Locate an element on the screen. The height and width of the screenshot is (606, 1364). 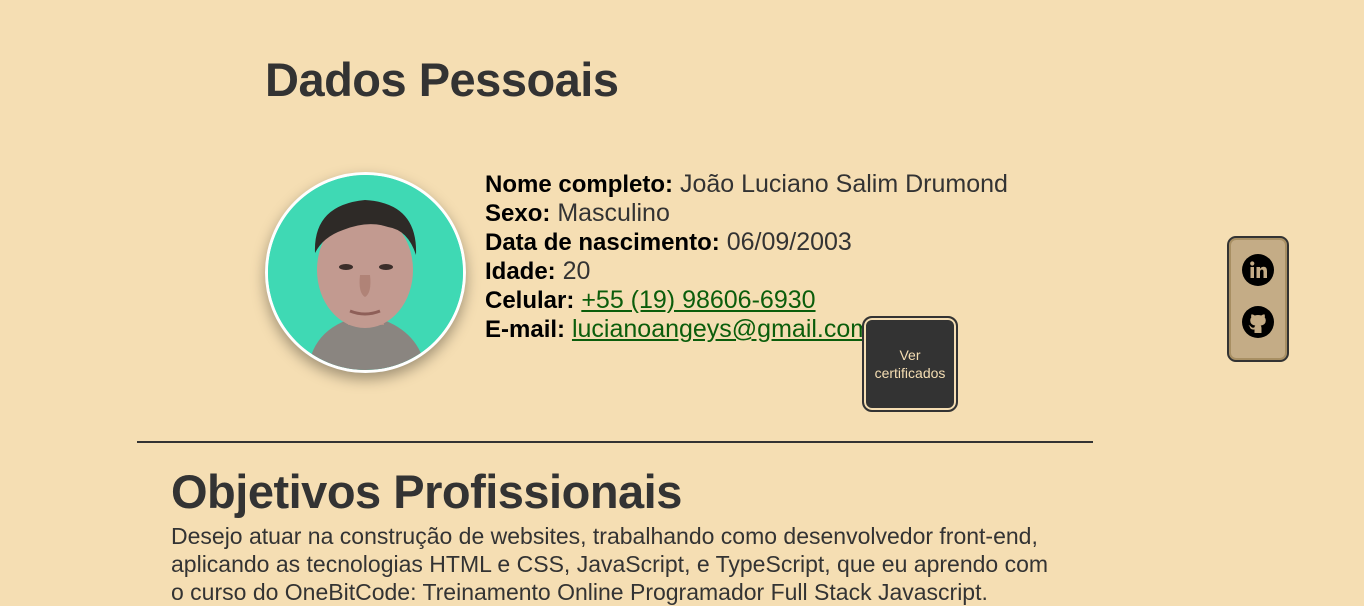
github-icon is located at coordinates (1258, 322).